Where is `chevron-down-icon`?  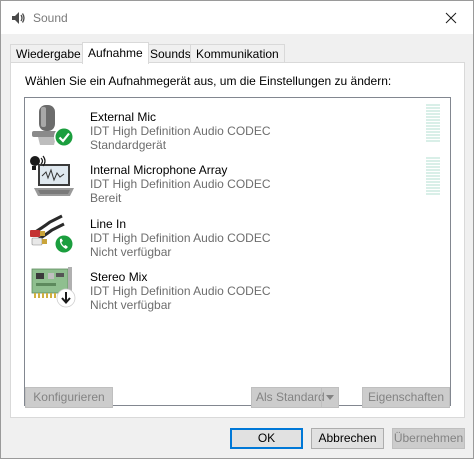
chevron-down-icon is located at coordinates (330, 397).